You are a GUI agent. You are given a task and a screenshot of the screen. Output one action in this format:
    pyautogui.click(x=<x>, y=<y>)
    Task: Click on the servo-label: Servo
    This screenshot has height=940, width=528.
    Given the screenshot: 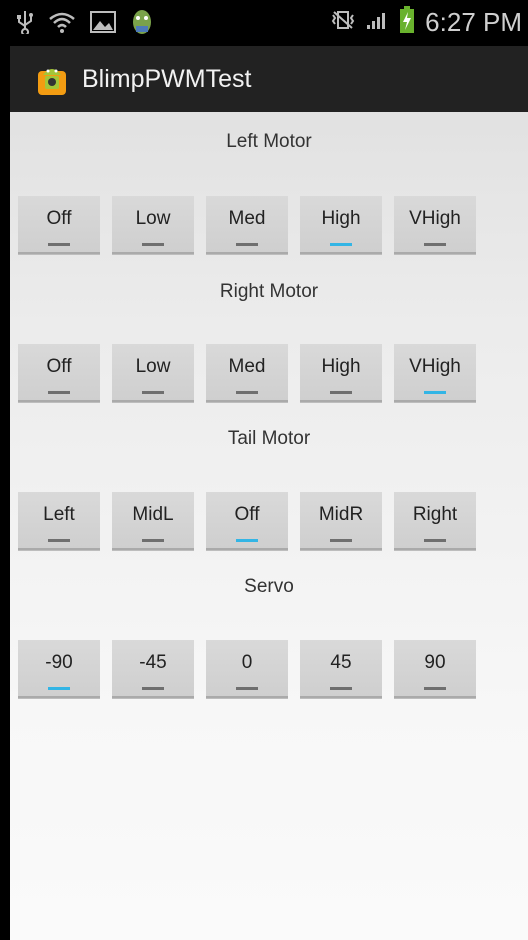 What is the action you would take?
    pyautogui.click(x=269, y=586)
    